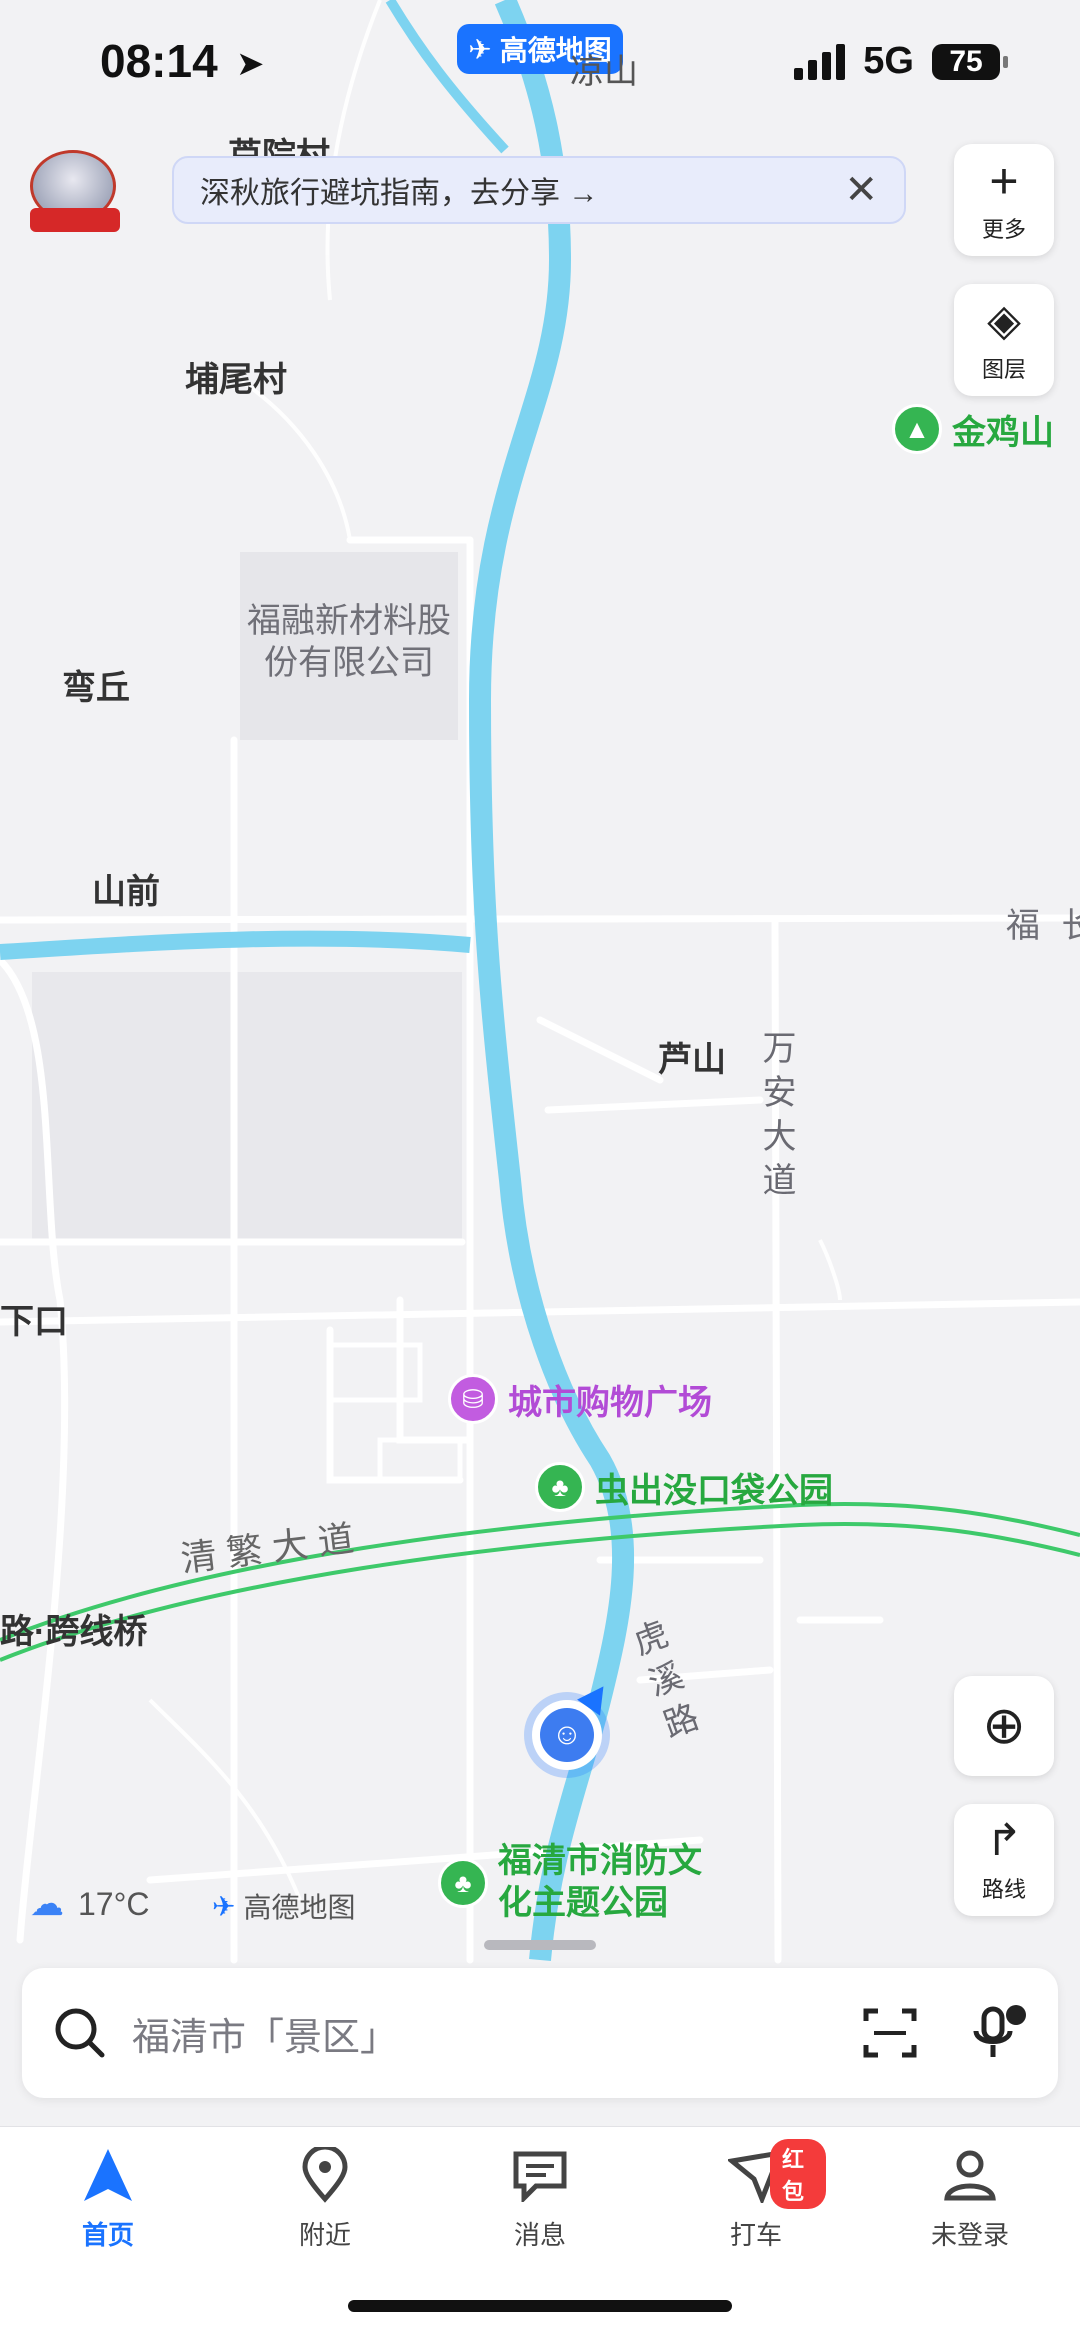 The image size is (1080, 2338). I want to click on network-type: 5G, so click(888, 61).